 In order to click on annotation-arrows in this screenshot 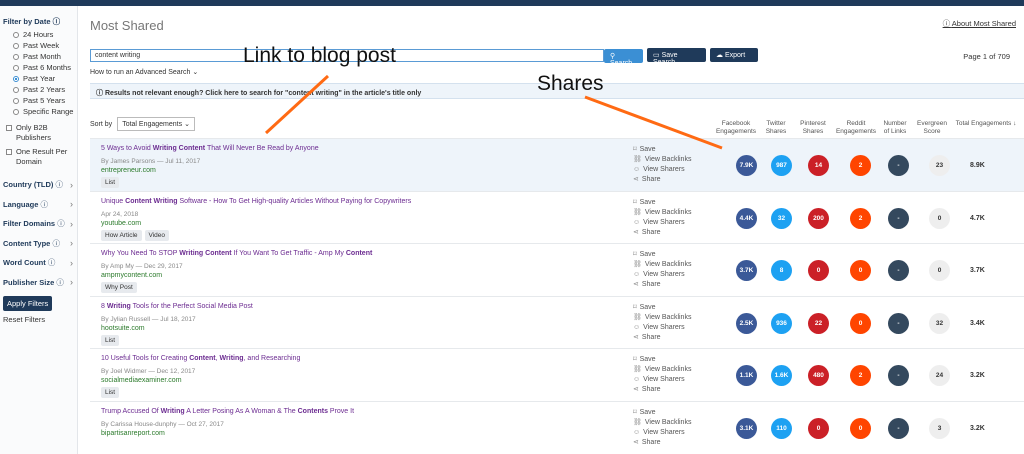, I will do `click(493, 112)`.